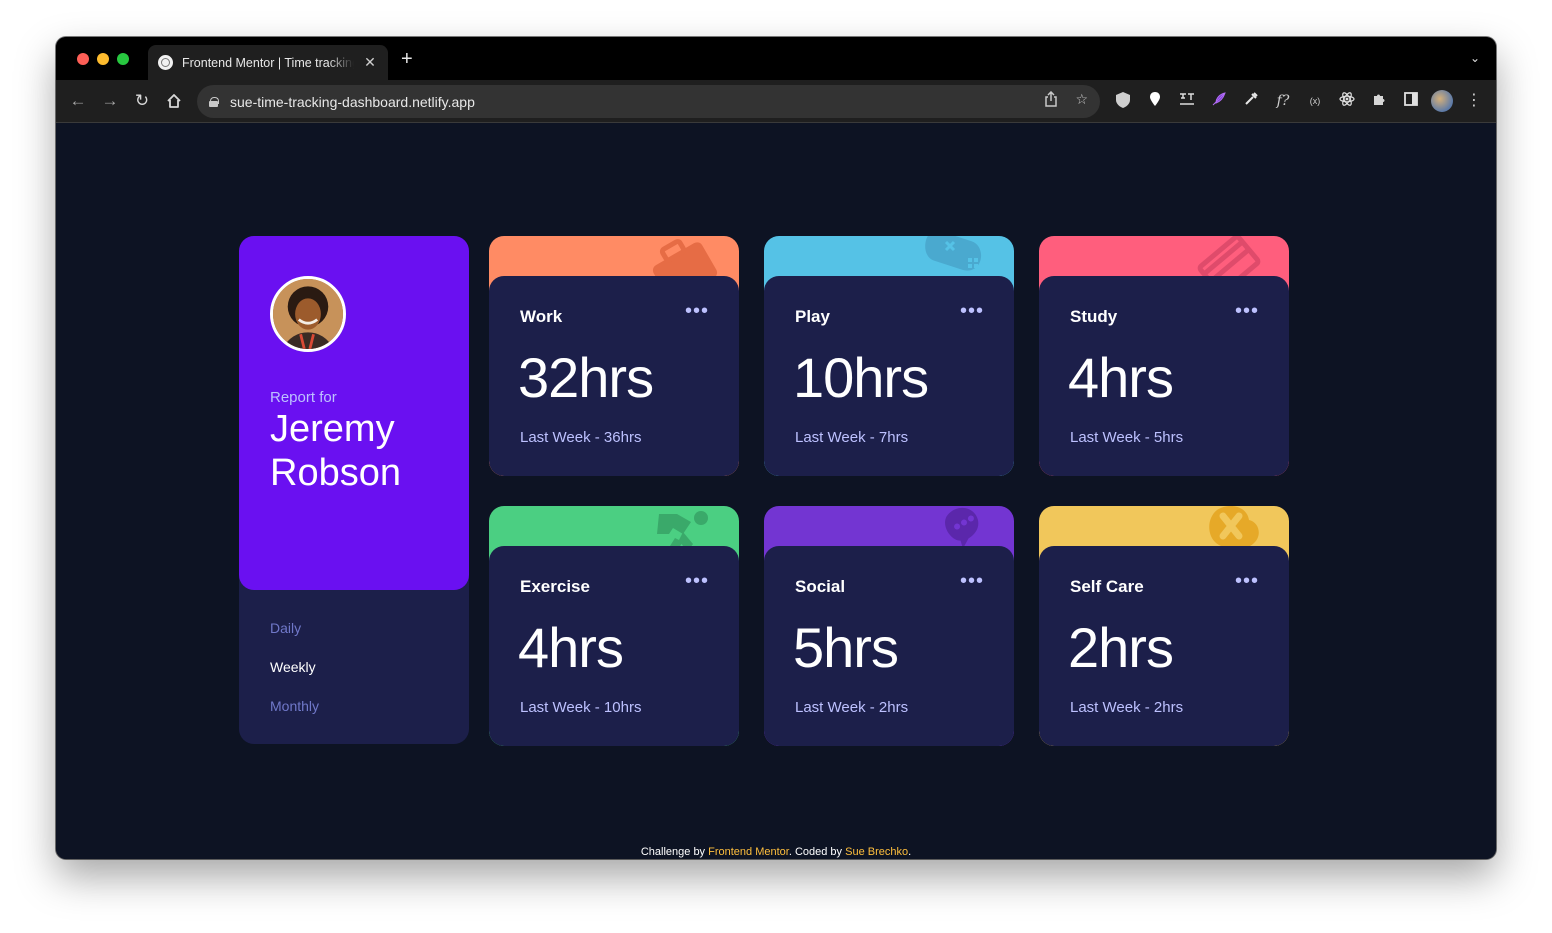 This screenshot has height=933, width=1552. What do you see at coordinates (165, 62) in the screenshot?
I see `favicon-icon` at bounding box center [165, 62].